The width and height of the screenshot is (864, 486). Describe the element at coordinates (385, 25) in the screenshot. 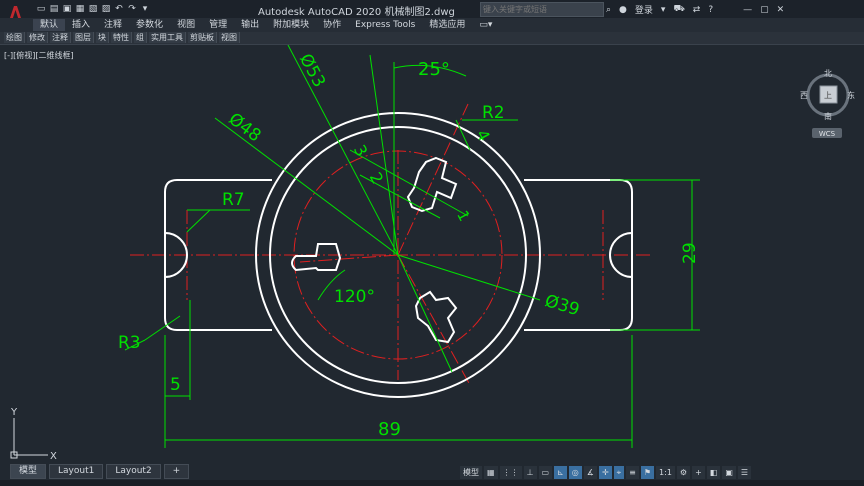

I see `tab-express-tools: Express Tools` at that location.